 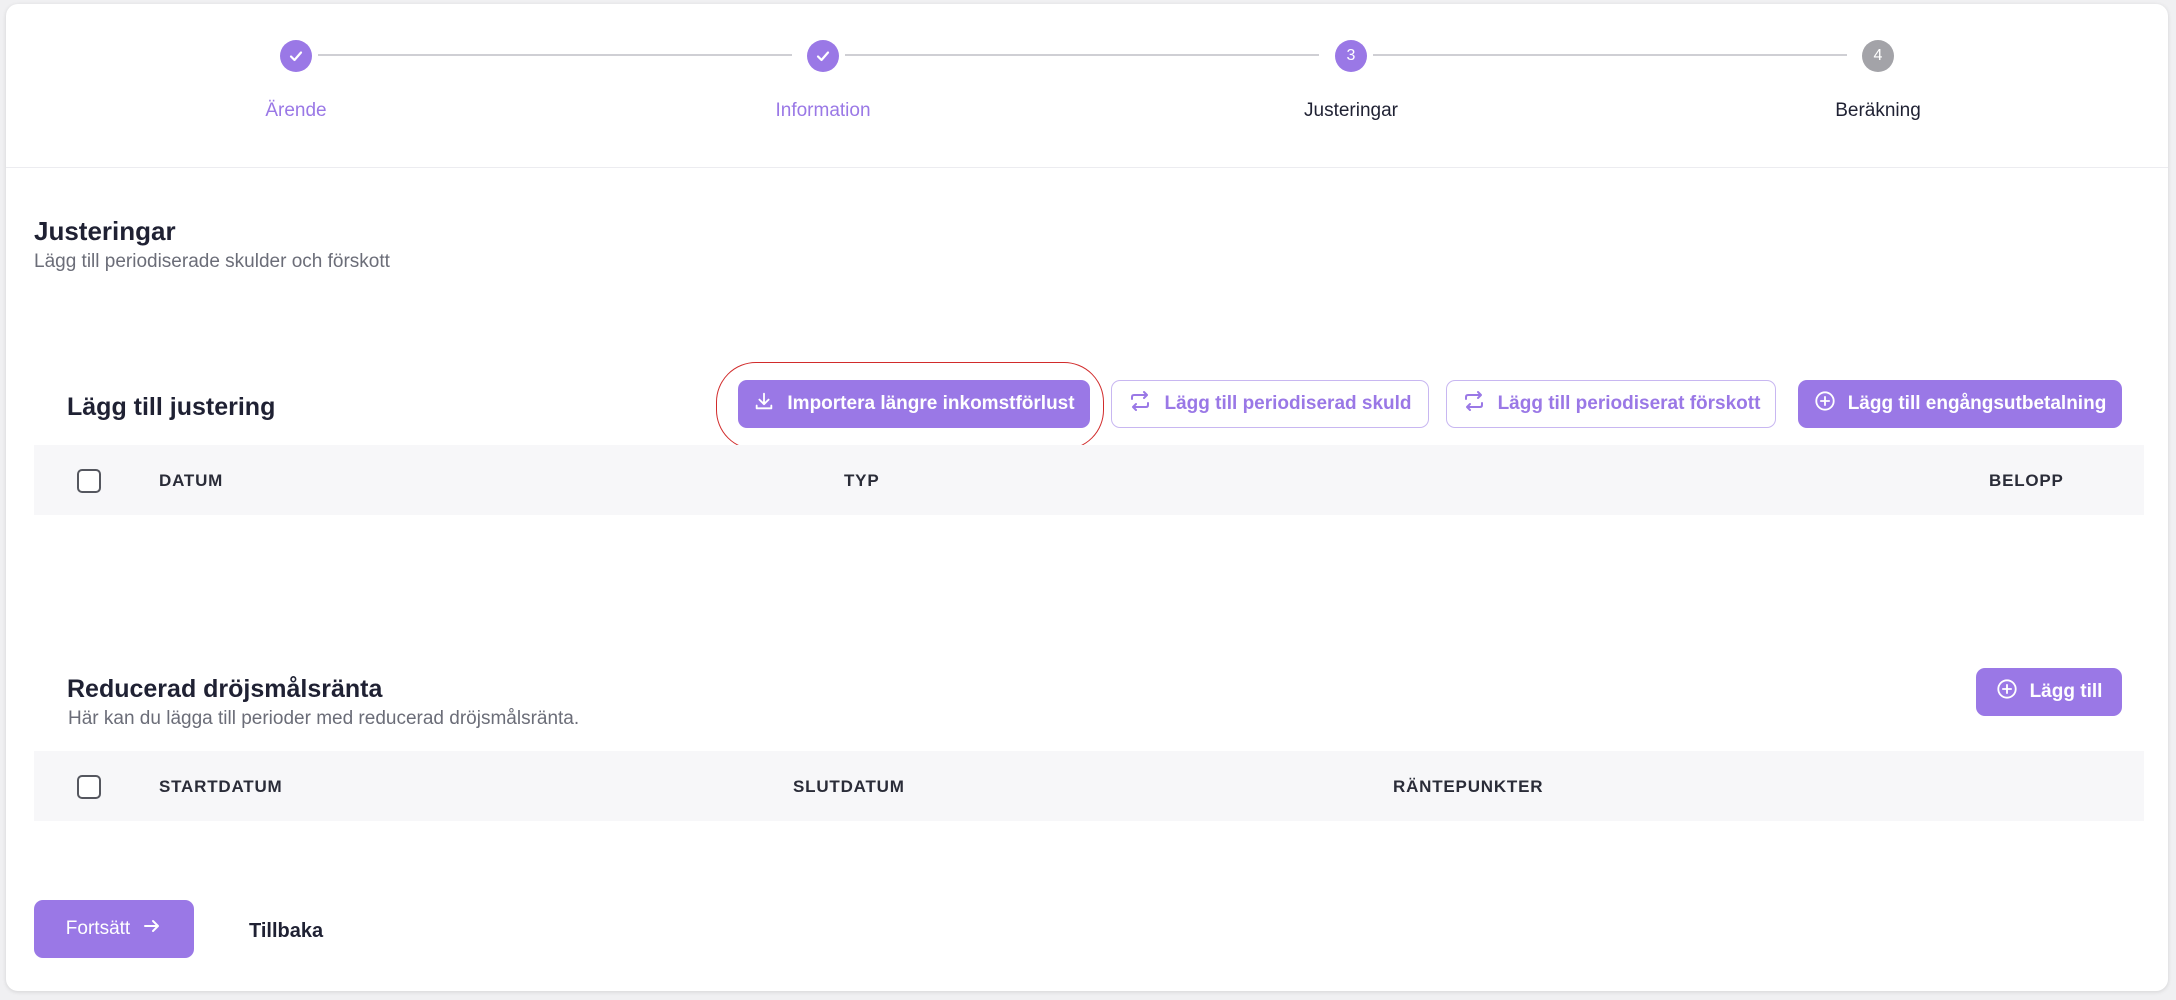 I want to click on continue-button: Fortsätt, so click(x=114, y=929).